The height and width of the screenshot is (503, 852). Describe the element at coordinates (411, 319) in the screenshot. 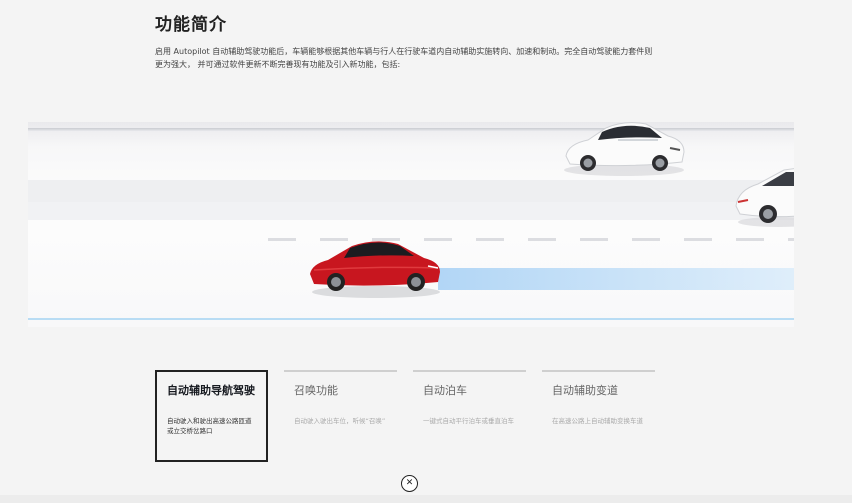

I see `lane-edge-line` at that location.